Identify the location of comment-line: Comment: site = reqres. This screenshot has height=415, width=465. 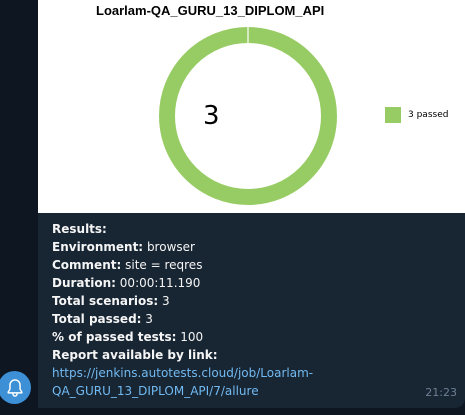
(182, 265).